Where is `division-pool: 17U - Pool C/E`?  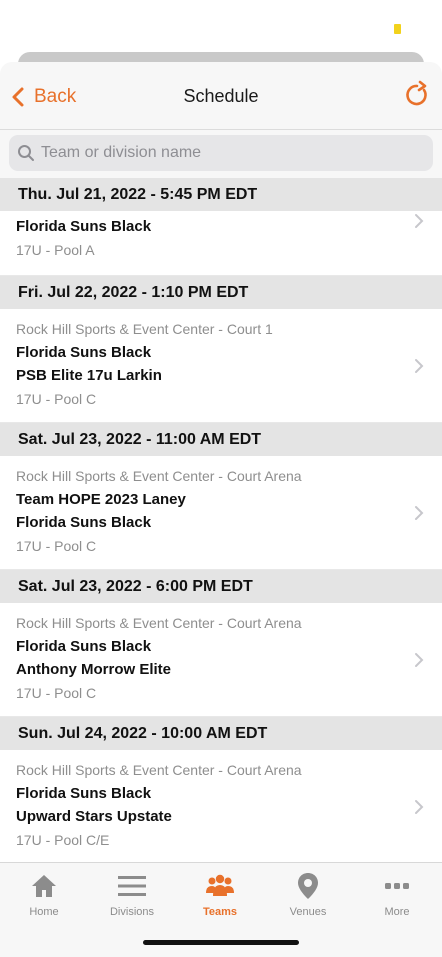 division-pool: 17U - Pool C/E is located at coordinates (63, 840).